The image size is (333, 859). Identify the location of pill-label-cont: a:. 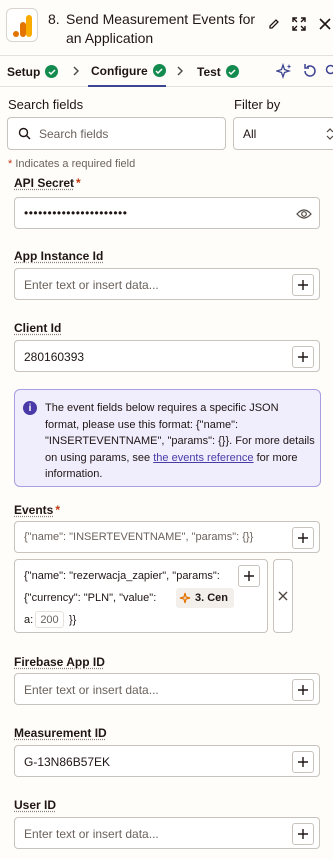
(29, 620).